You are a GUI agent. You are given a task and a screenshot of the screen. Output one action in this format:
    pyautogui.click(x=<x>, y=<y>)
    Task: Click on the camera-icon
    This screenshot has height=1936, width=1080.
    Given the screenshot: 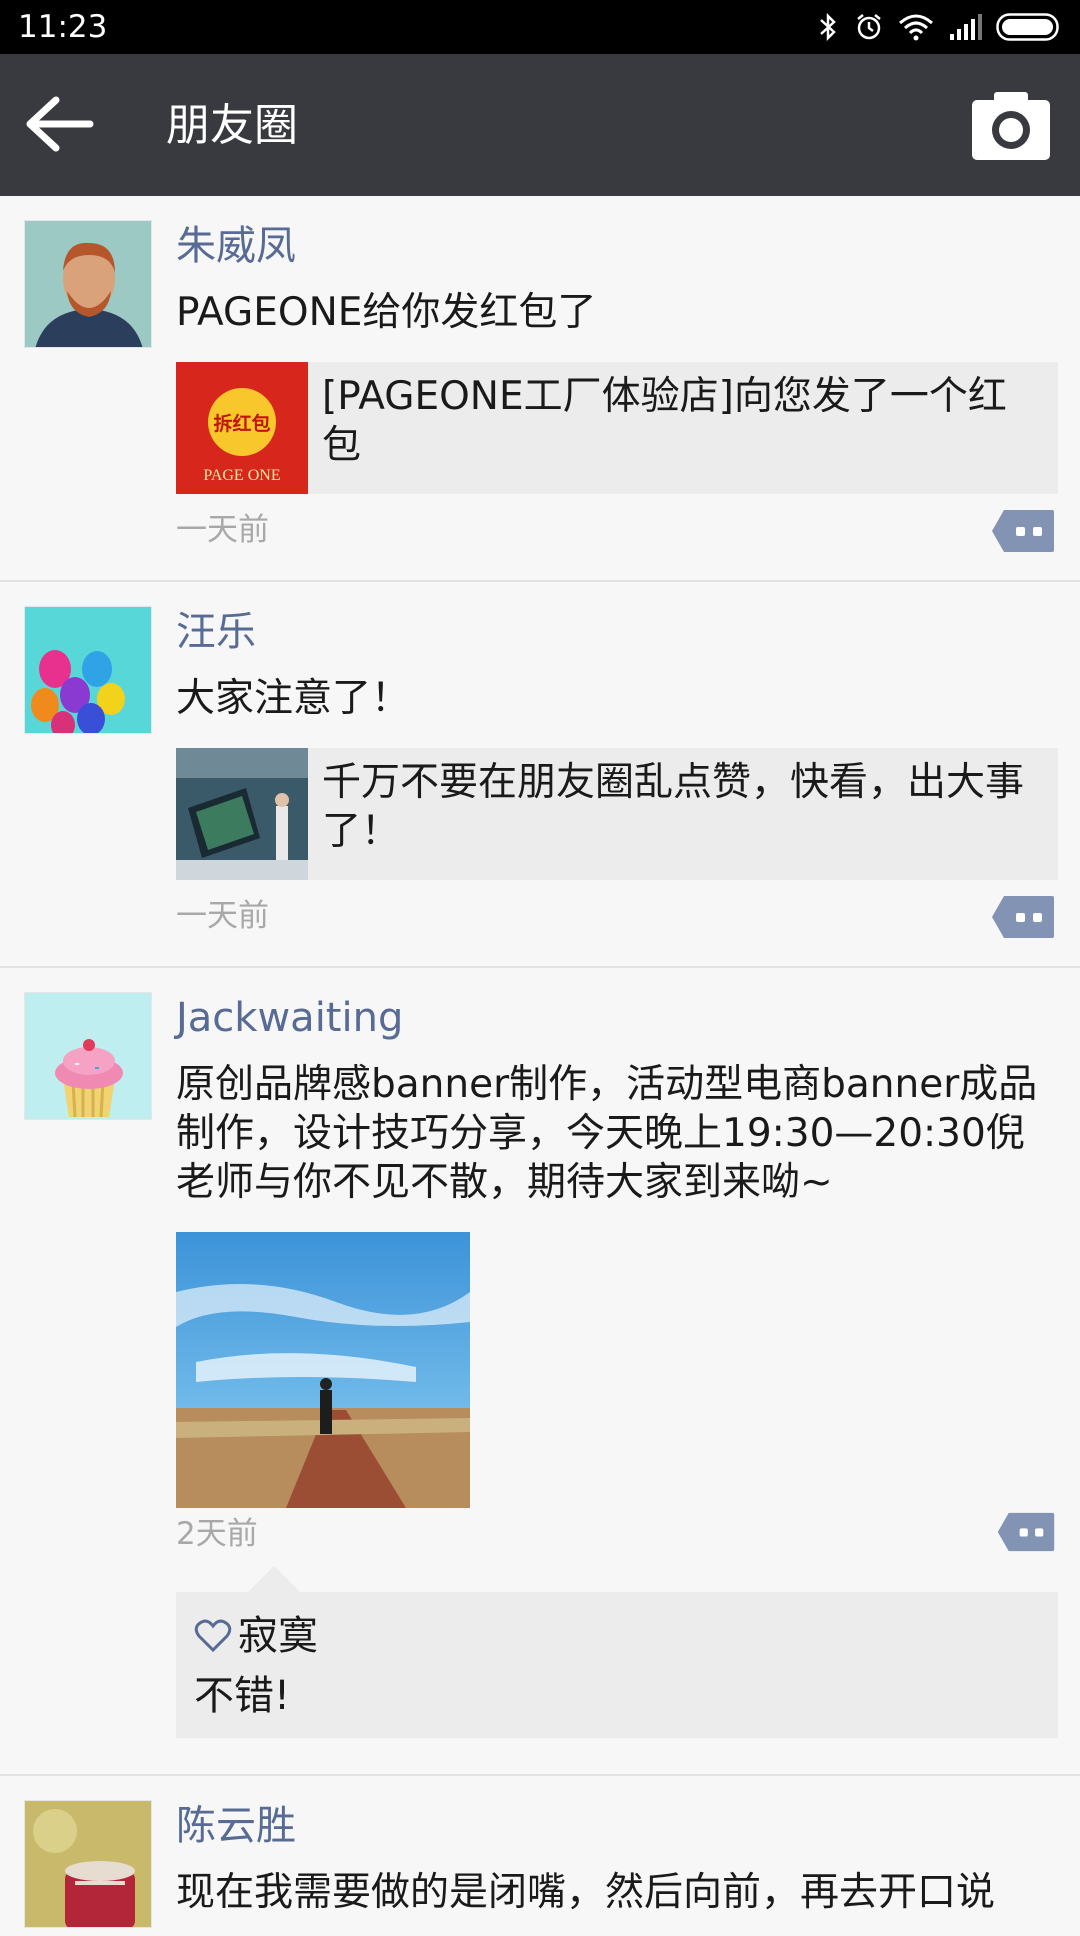 What is the action you would take?
    pyautogui.click(x=1011, y=126)
    